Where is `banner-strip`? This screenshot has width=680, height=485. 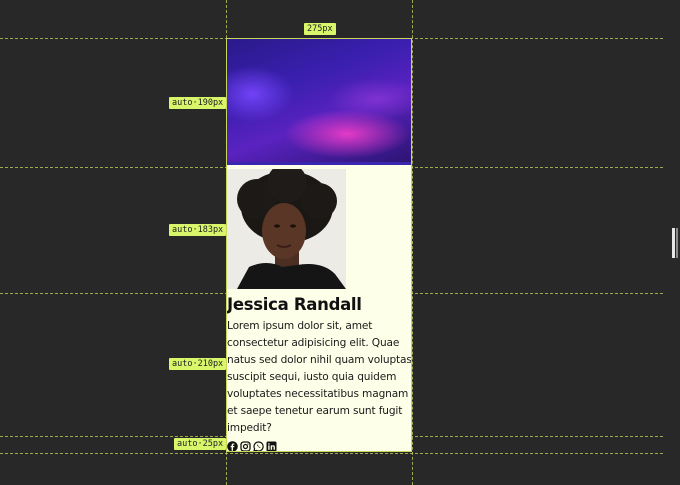
banner-strip is located at coordinates (319, 163).